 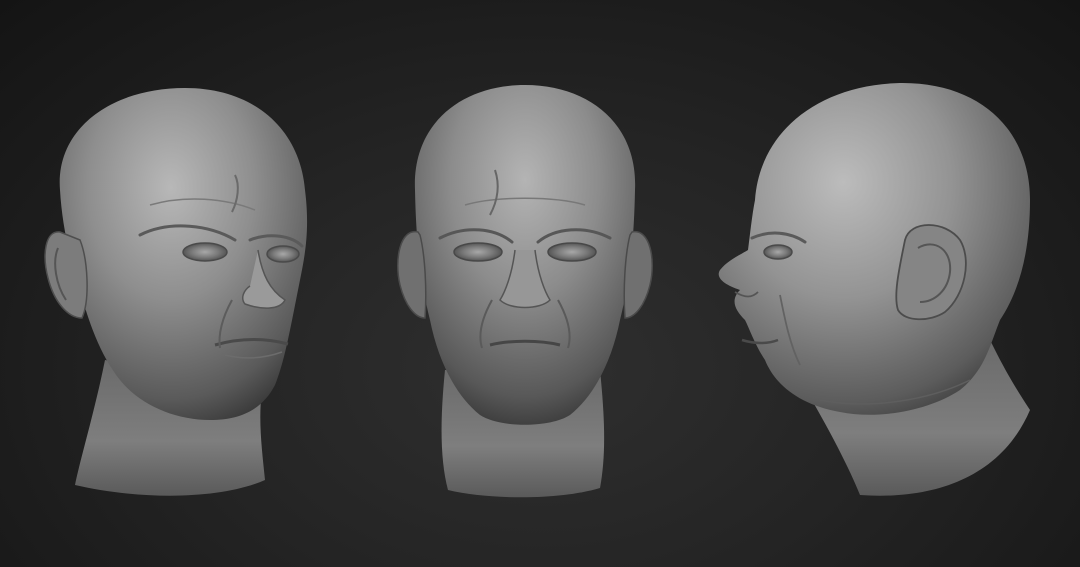 I want to click on eye, so click(x=778, y=252).